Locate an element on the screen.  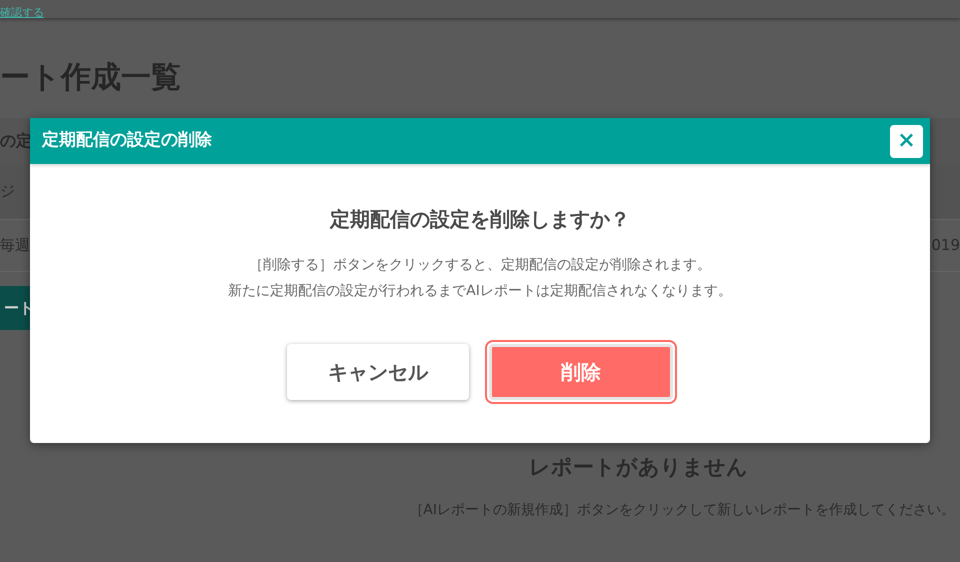
header-link: 確認する is located at coordinates (22, 12).